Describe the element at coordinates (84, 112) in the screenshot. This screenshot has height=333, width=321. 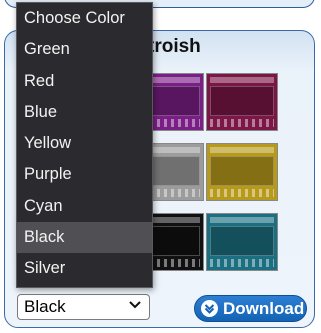
I see `dropdown-option: Blue` at that location.